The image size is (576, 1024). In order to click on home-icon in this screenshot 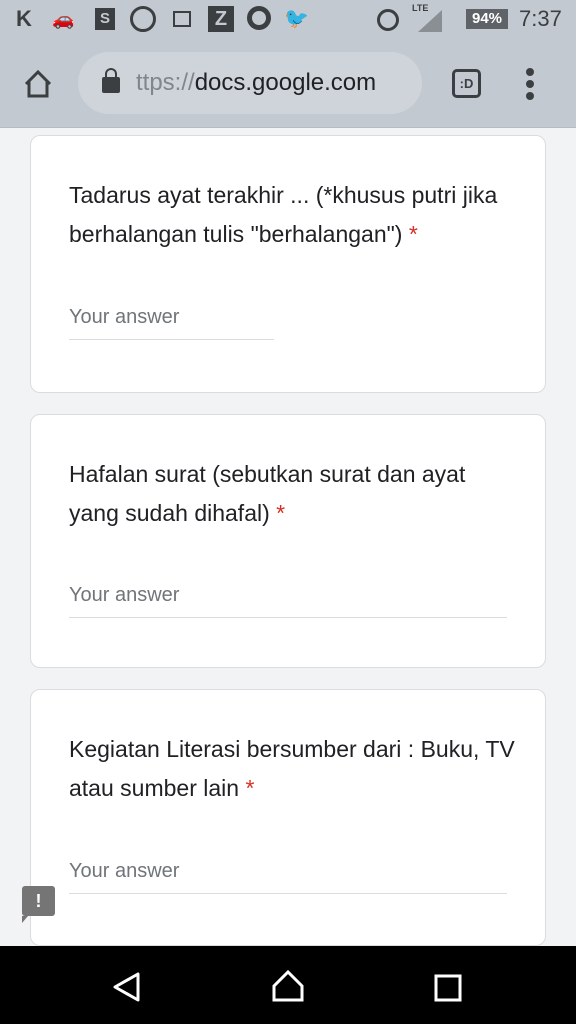, I will do `click(38, 84)`.